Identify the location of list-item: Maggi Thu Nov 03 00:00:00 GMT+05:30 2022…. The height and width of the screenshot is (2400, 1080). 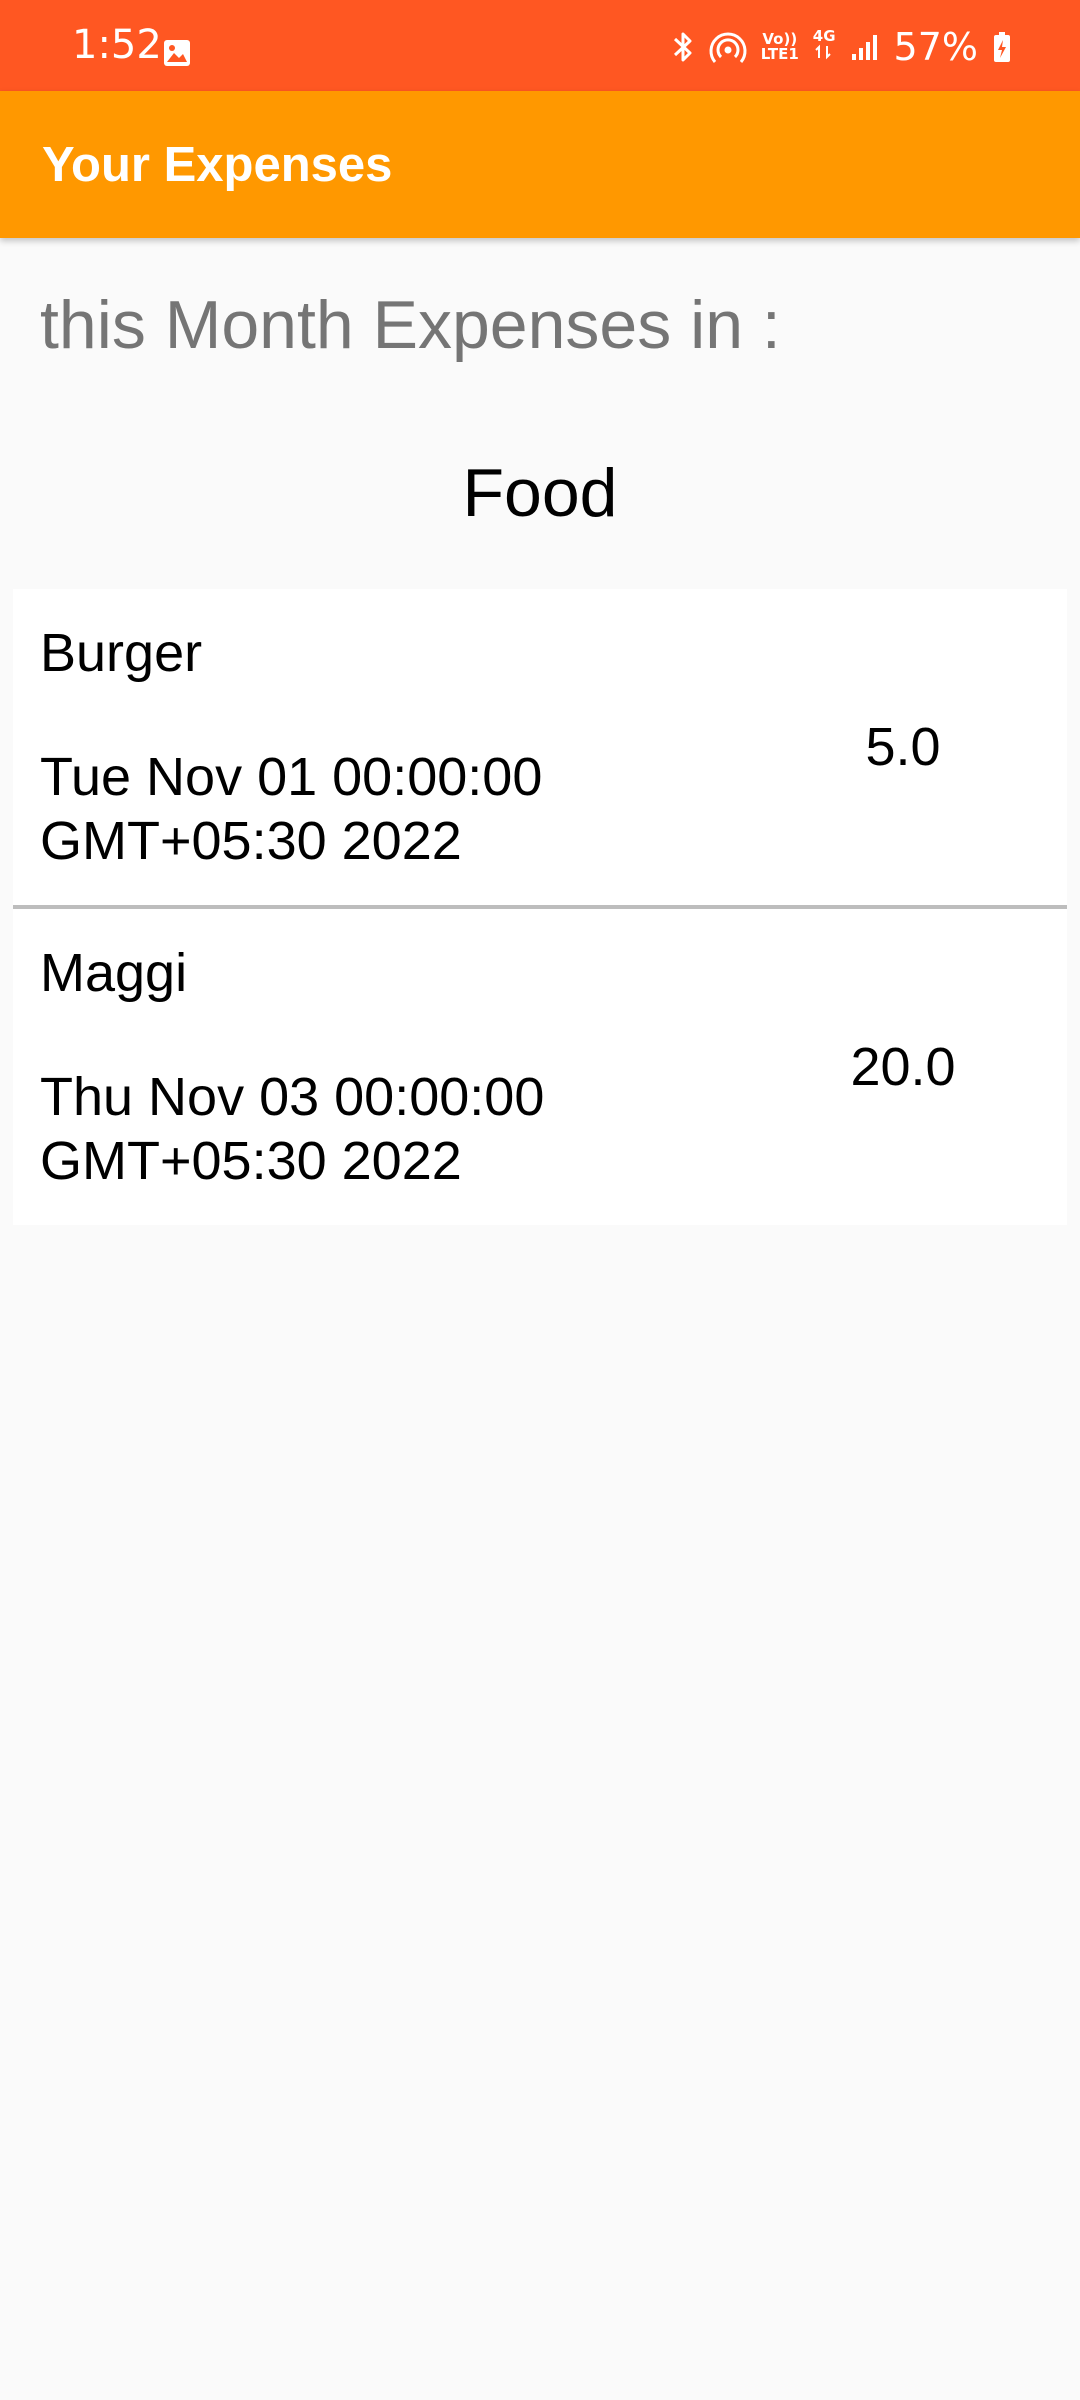
(540, 1068).